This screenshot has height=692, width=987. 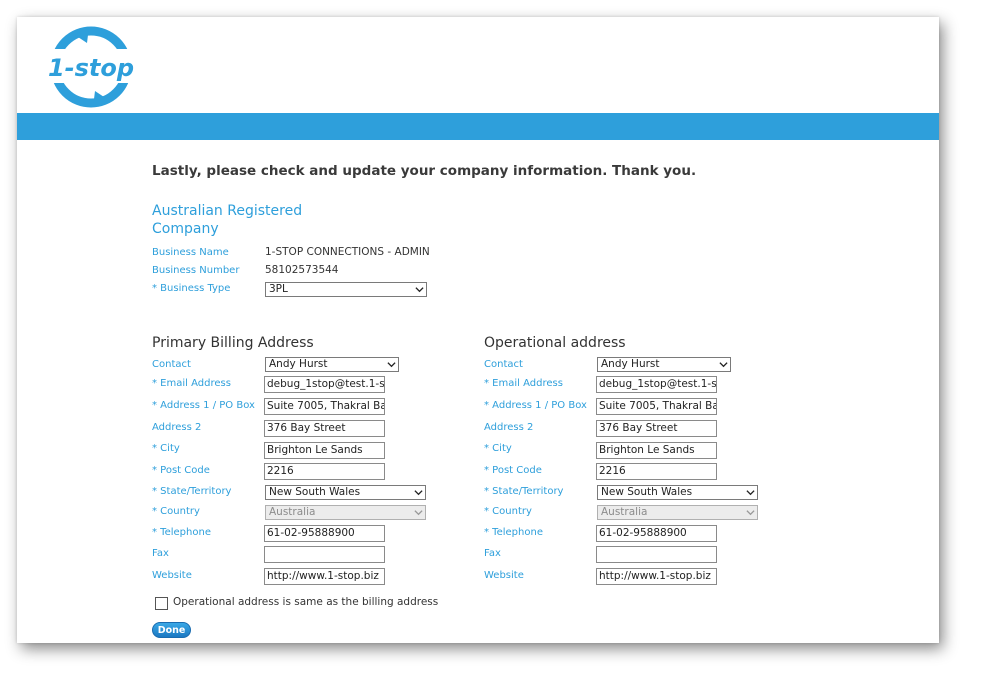 What do you see at coordinates (324, 471) in the screenshot?
I see `billing-postcode-input: 2216` at bounding box center [324, 471].